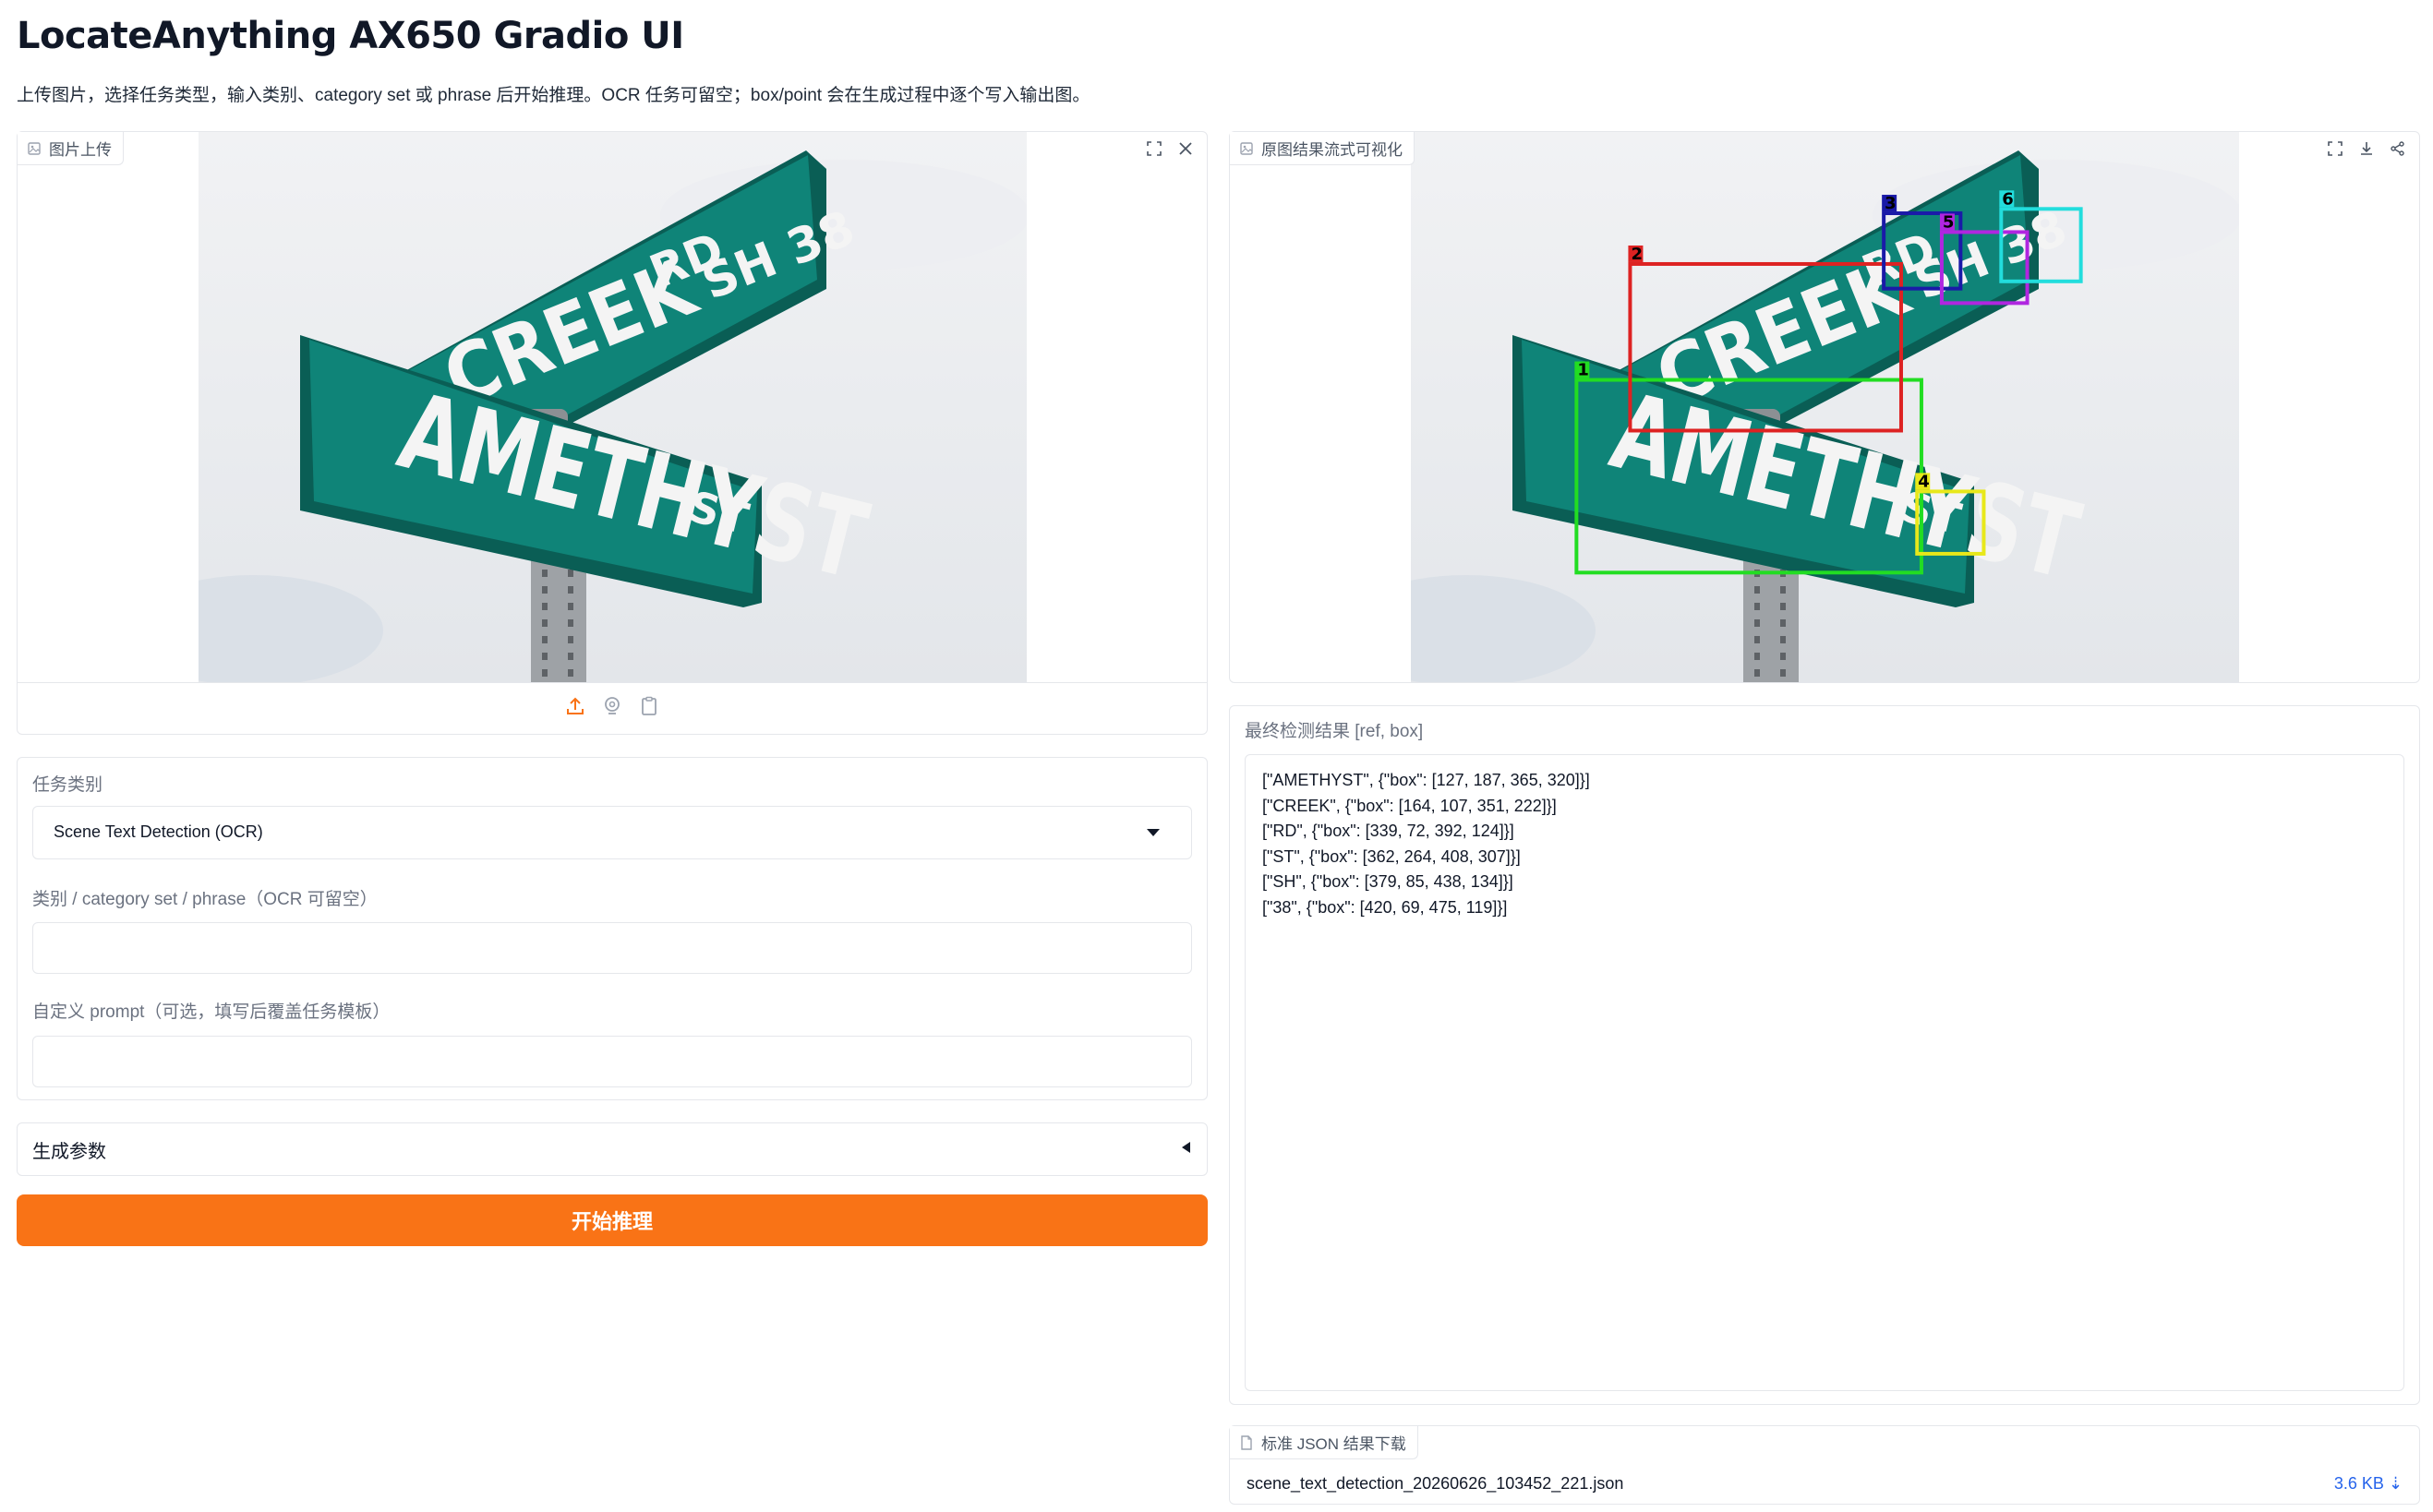 This screenshot has height=1512, width=2433. I want to click on result-label: 最终检测结果 [ref, box], so click(1334, 731).